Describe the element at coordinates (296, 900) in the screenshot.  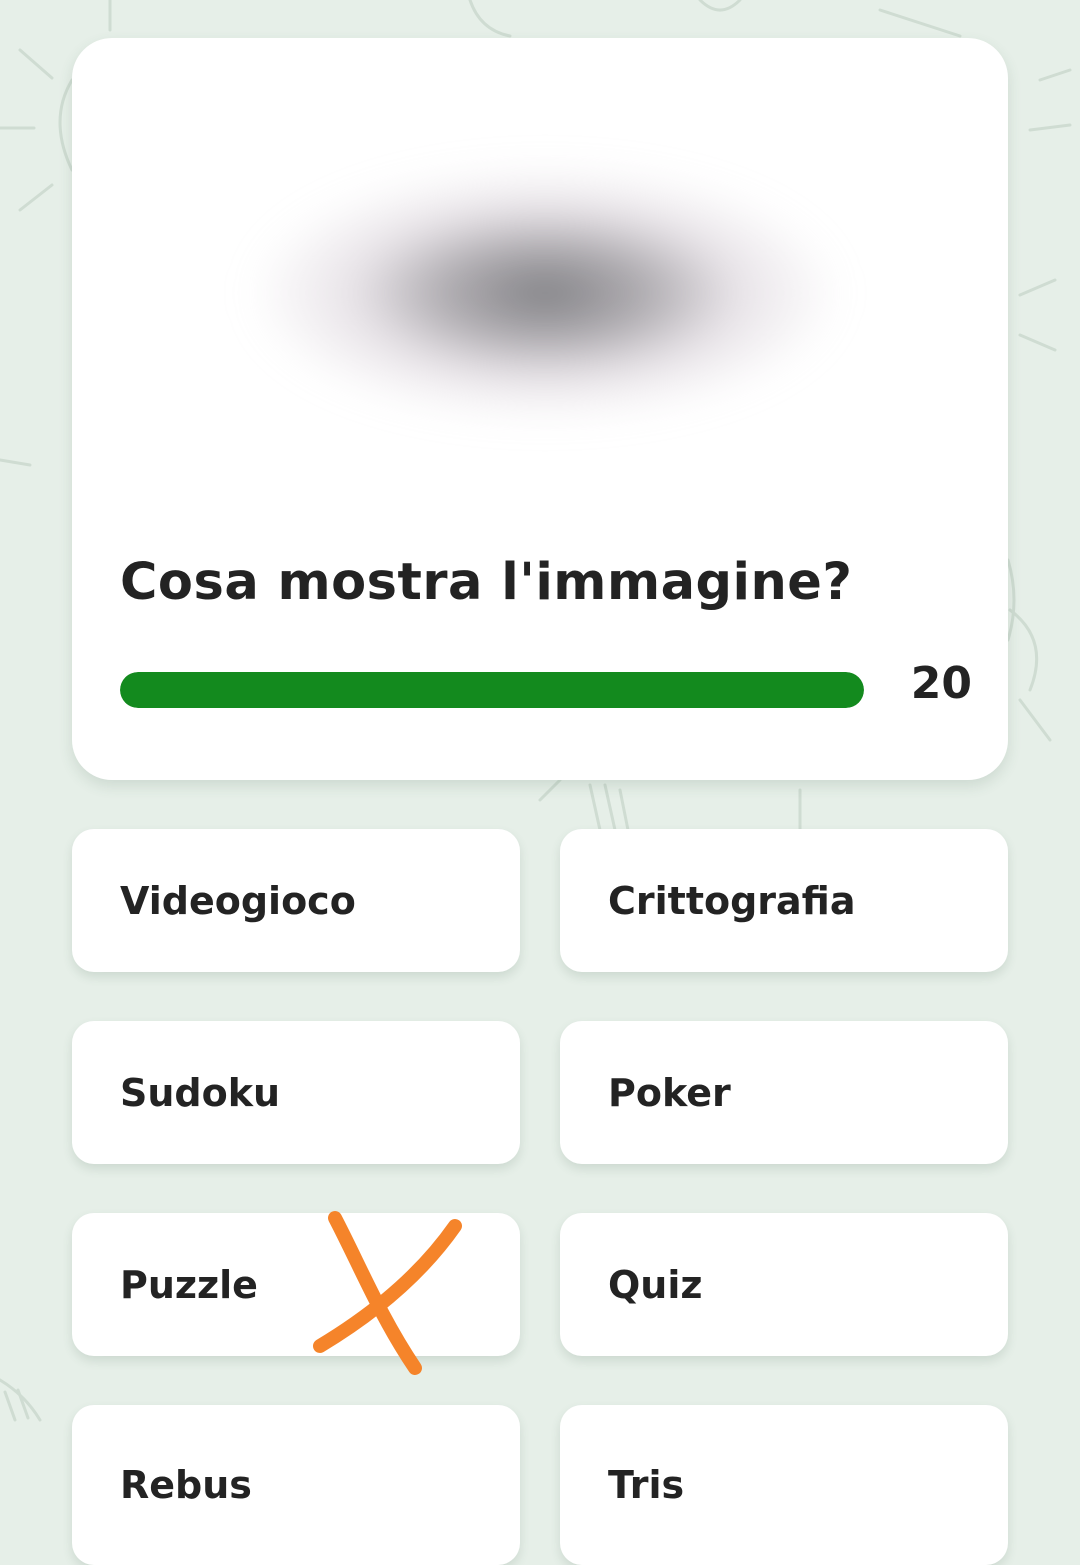
I see `answer-button-videogioco: Videogioco` at that location.